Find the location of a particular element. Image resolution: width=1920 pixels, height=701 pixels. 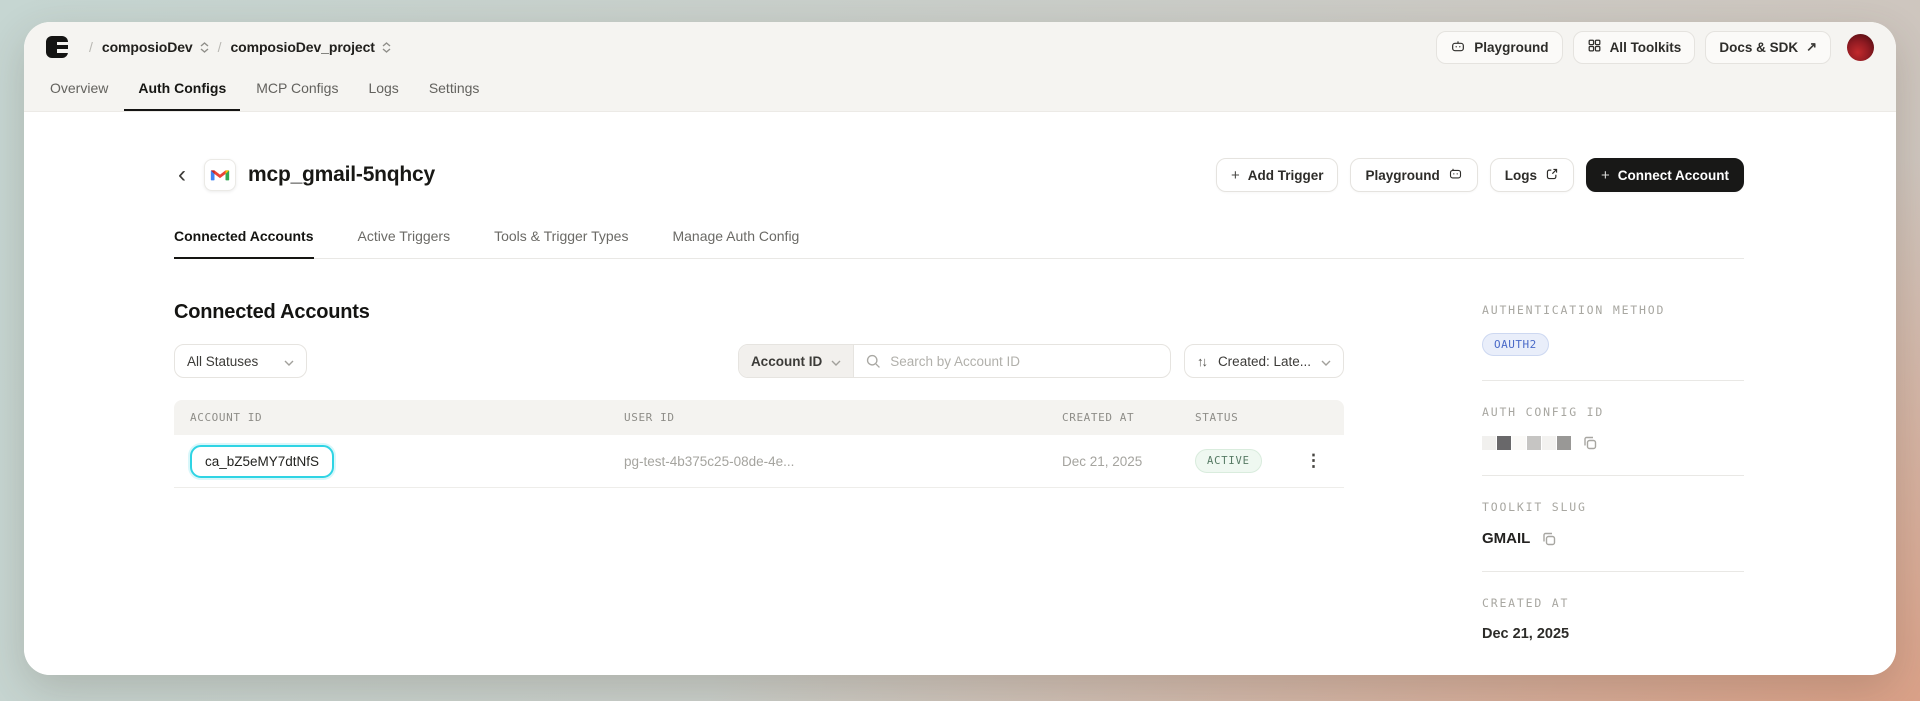

column-header-user-id: USER ID is located at coordinates (649, 417).